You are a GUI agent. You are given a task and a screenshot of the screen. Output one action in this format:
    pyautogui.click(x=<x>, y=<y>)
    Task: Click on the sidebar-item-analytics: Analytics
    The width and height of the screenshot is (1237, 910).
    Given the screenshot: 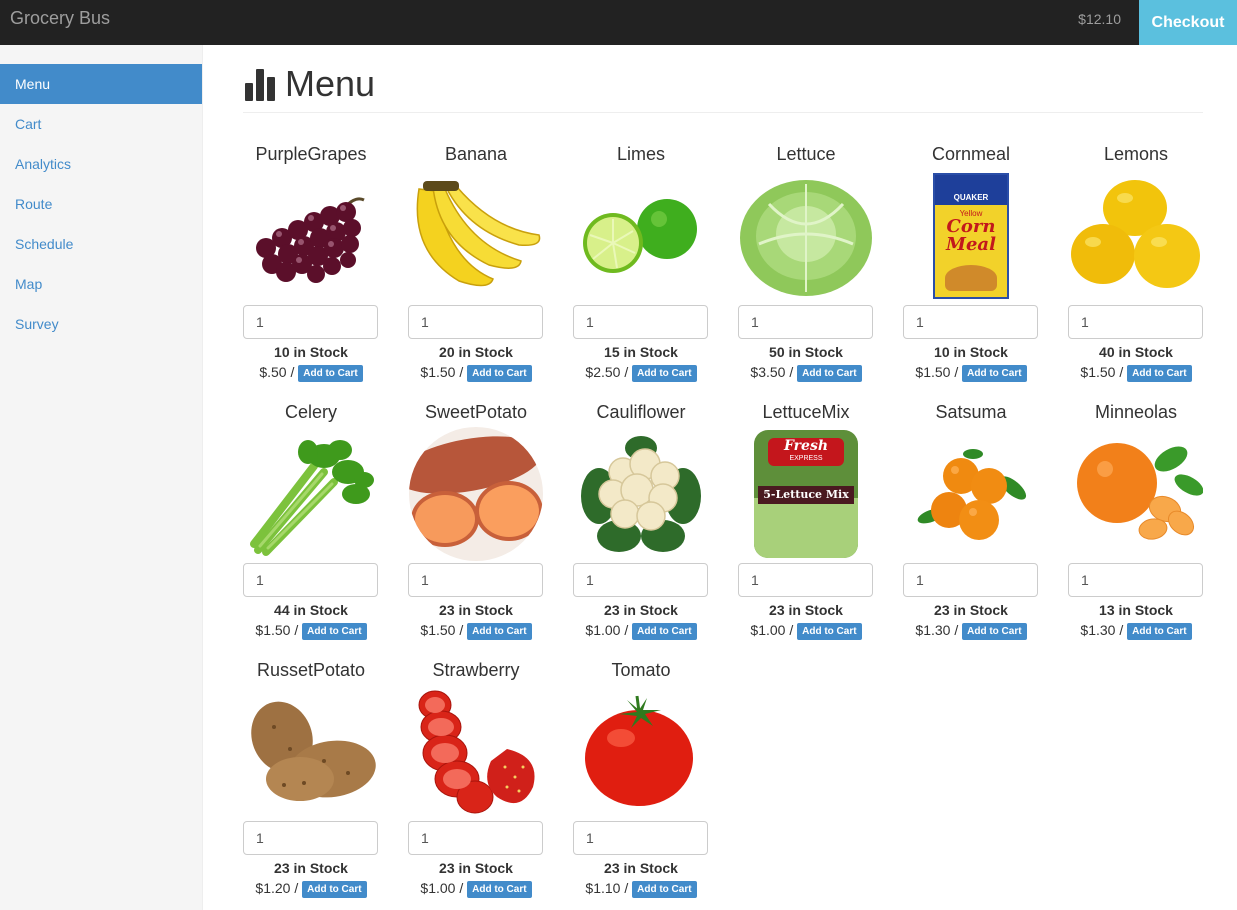 What is the action you would take?
    pyautogui.click(x=101, y=164)
    